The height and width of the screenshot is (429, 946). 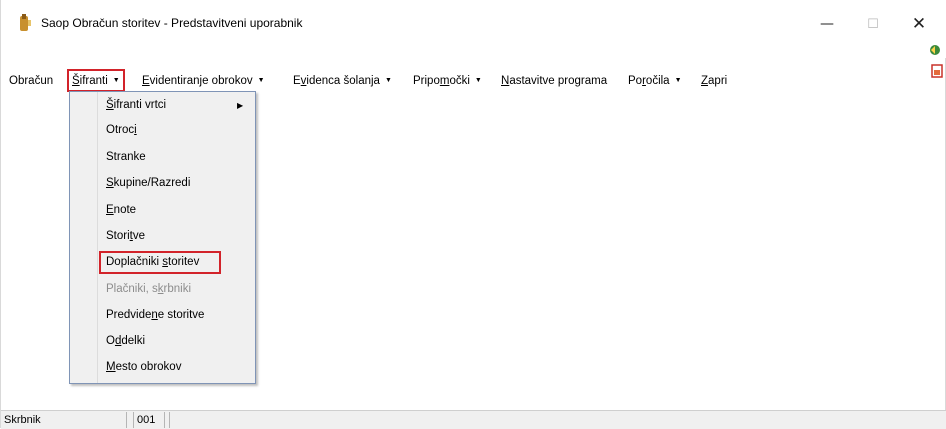 What do you see at coordinates (139, 236) in the screenshot?
I see `menu-item-label: ve` at bounding box center [139, 236].